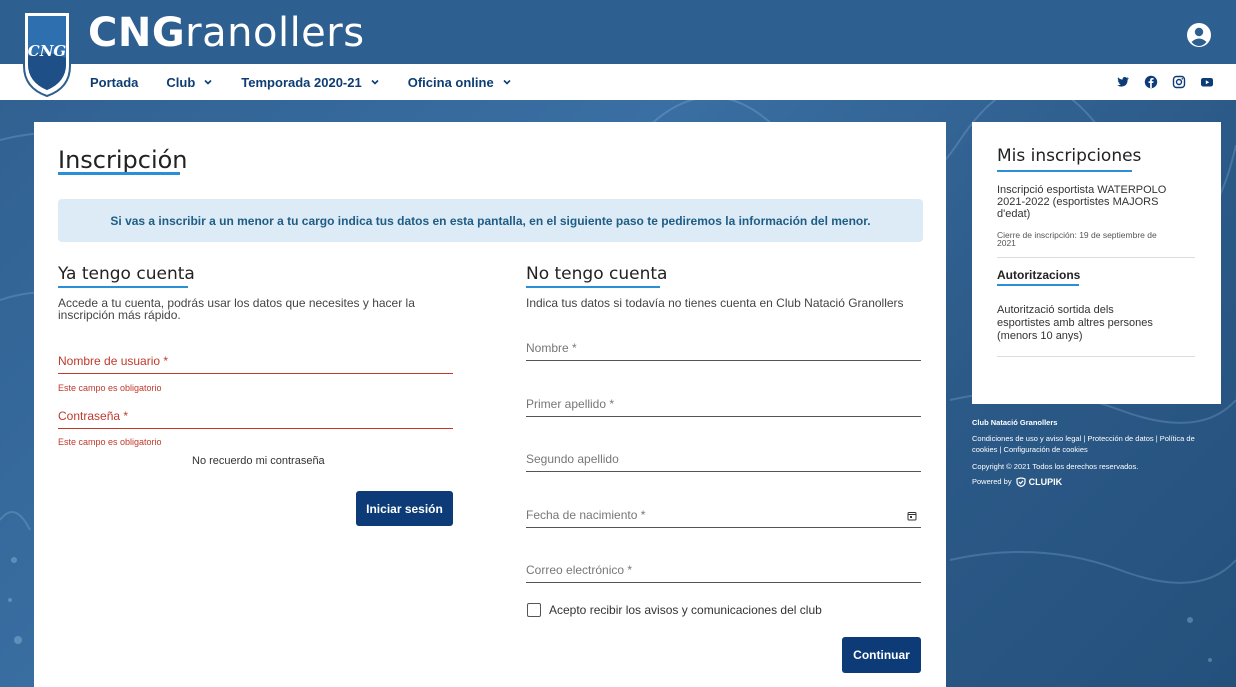 The height and width of the screenshot is (687, 1236). Describe the element at coordinates (723, 571) in the screenshot. I see `email-field: Correo electrónico *` at that location.